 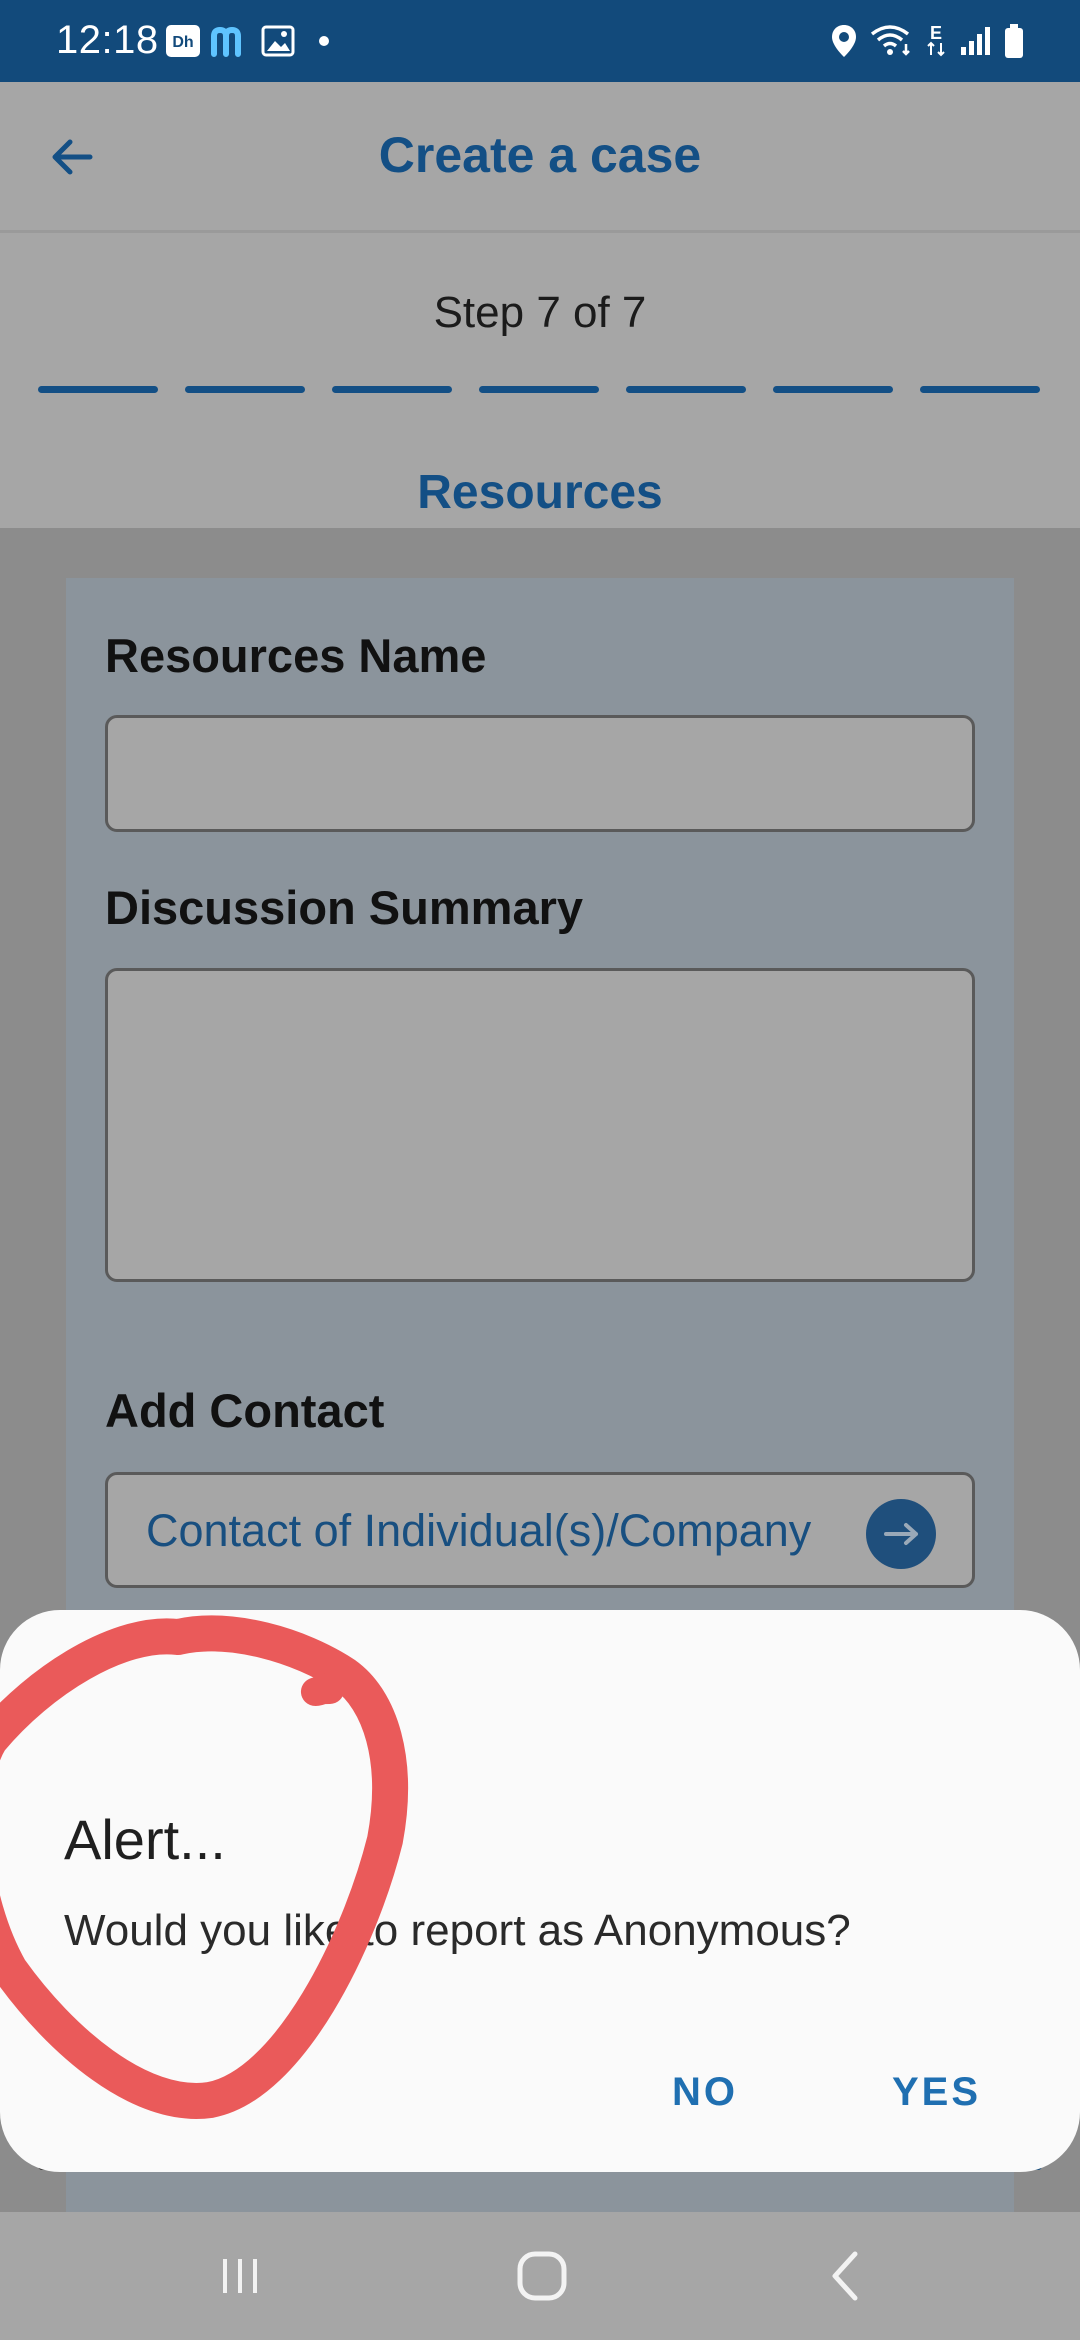 What do you see at coordinates (976, 41) in the screenshot?
I see `signal-icon` at bounding box center [976, 41].